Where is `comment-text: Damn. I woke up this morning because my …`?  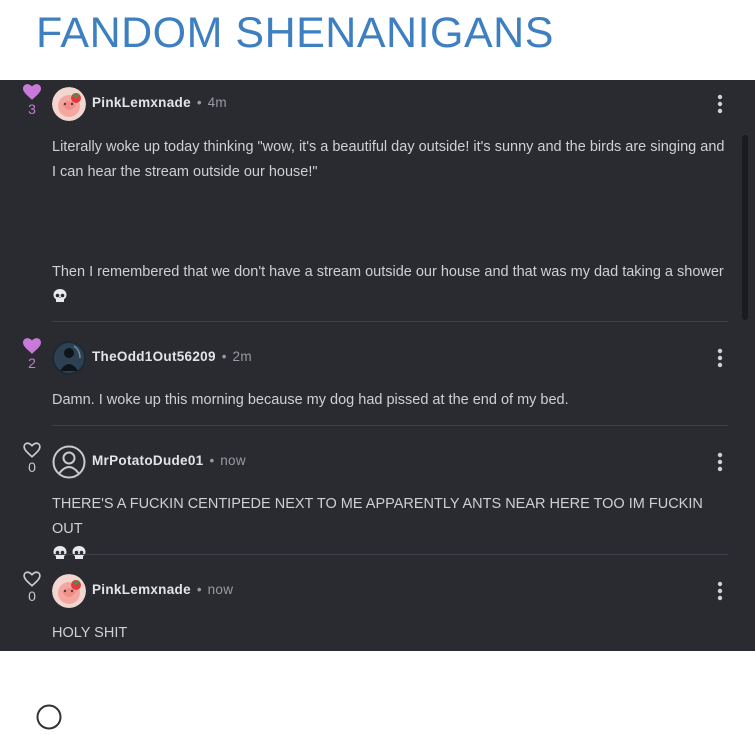
comment-text: Damn. I woke up this morning because my … is located at coordinates (390, 400).